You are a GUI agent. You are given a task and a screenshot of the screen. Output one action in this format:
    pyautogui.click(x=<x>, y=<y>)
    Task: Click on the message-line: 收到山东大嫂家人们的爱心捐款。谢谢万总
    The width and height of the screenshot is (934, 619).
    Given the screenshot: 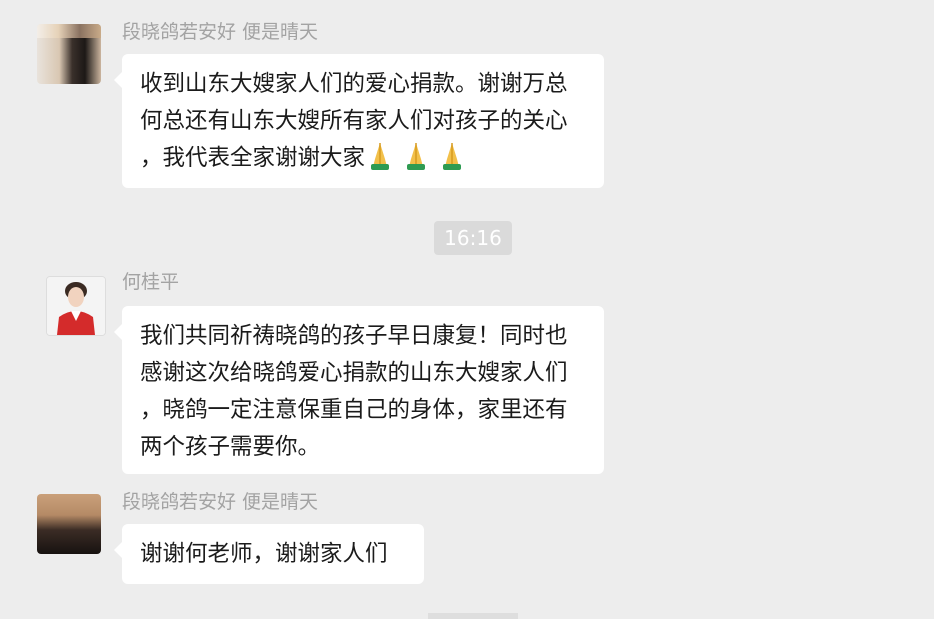 What is the action you would take?
    pyautogui.click(x=354, y=84)
    